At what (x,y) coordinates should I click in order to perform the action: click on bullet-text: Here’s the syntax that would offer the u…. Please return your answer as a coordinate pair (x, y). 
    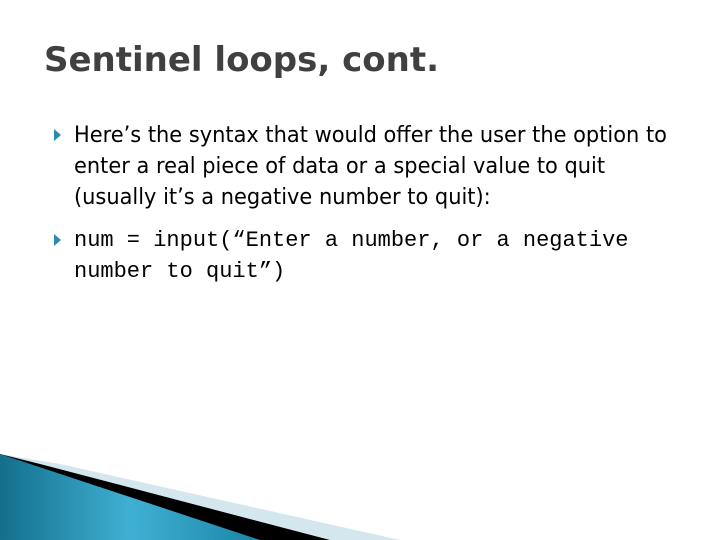
    Looking at the image, I should click on (370, 166).